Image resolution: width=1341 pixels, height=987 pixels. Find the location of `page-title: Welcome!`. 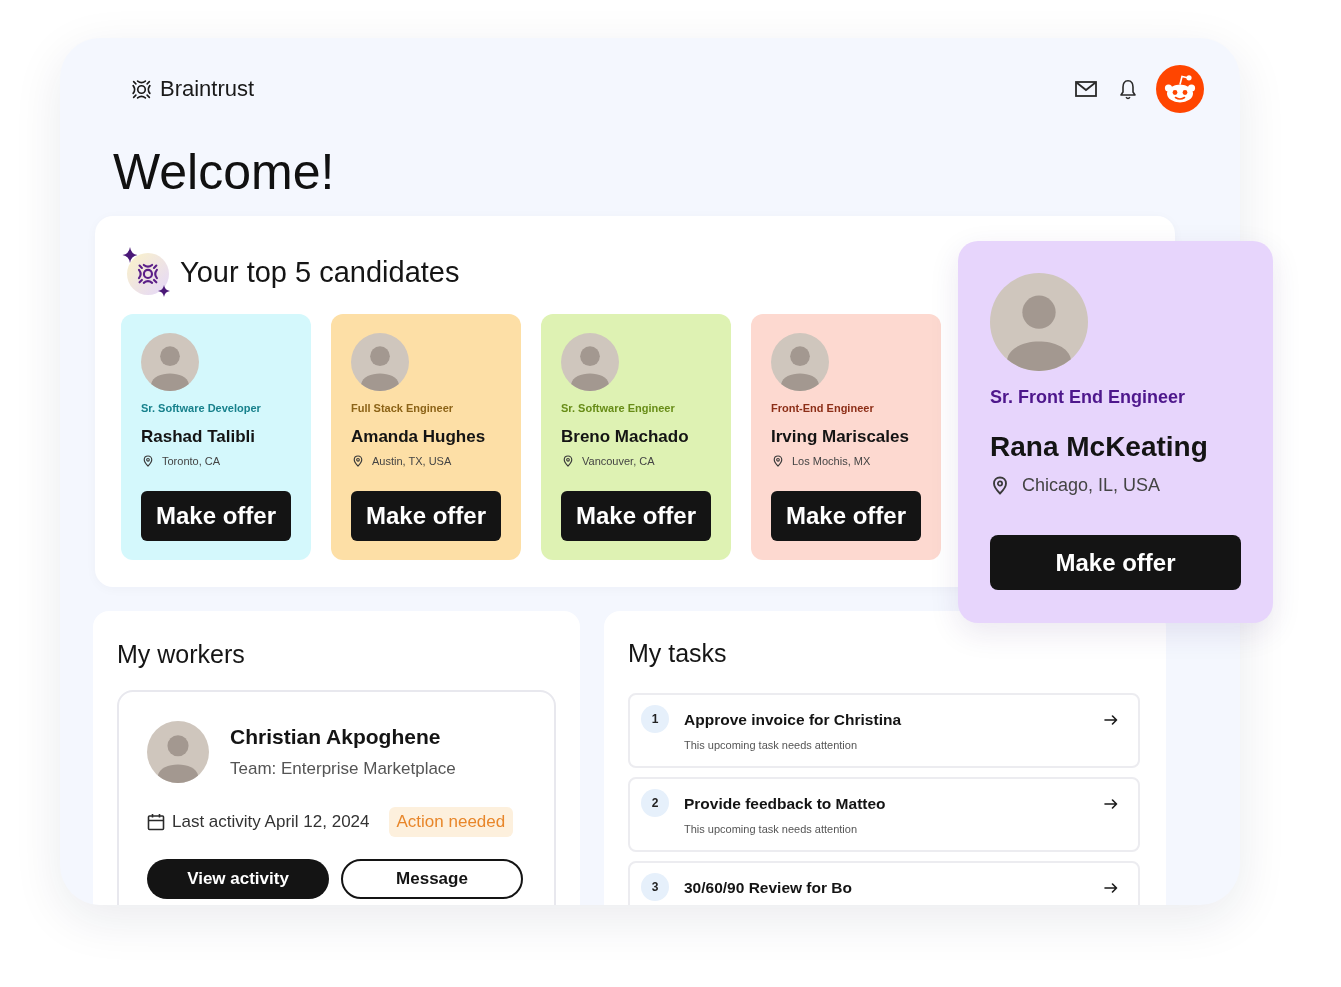

page-title: Welcome! is located at coordinates (224, 172).